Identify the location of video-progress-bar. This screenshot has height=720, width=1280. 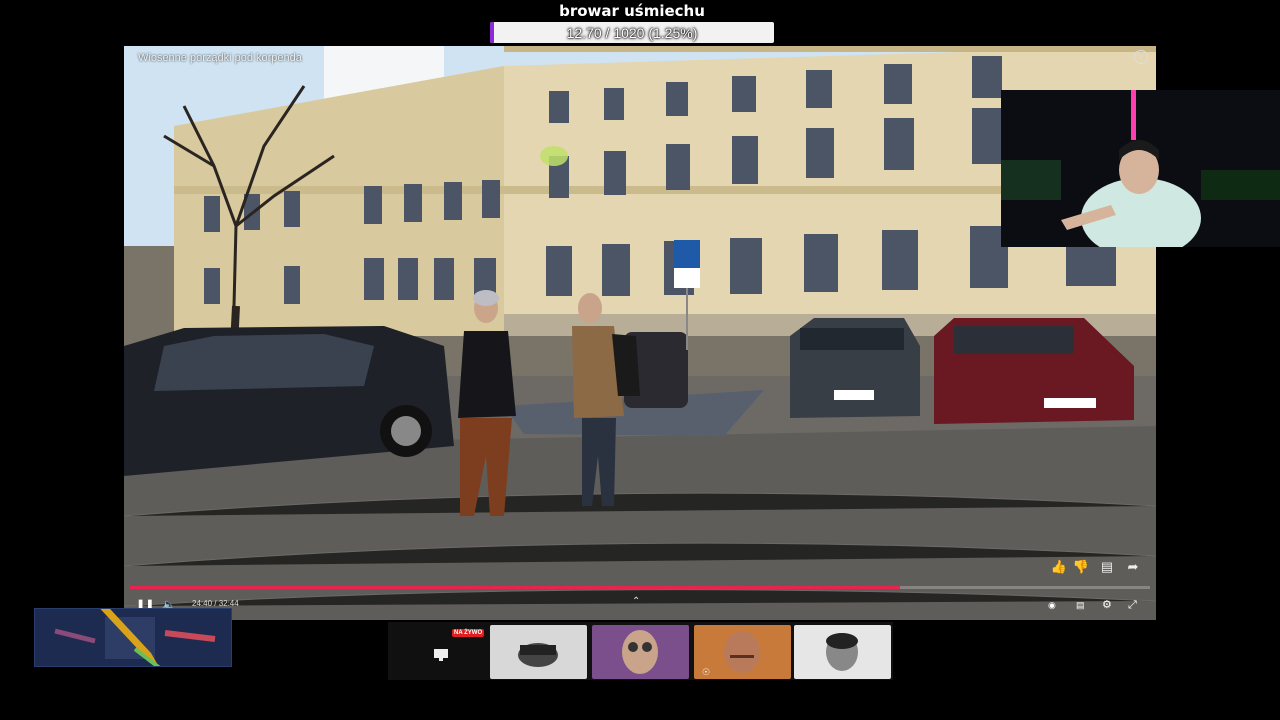
(640, 587).